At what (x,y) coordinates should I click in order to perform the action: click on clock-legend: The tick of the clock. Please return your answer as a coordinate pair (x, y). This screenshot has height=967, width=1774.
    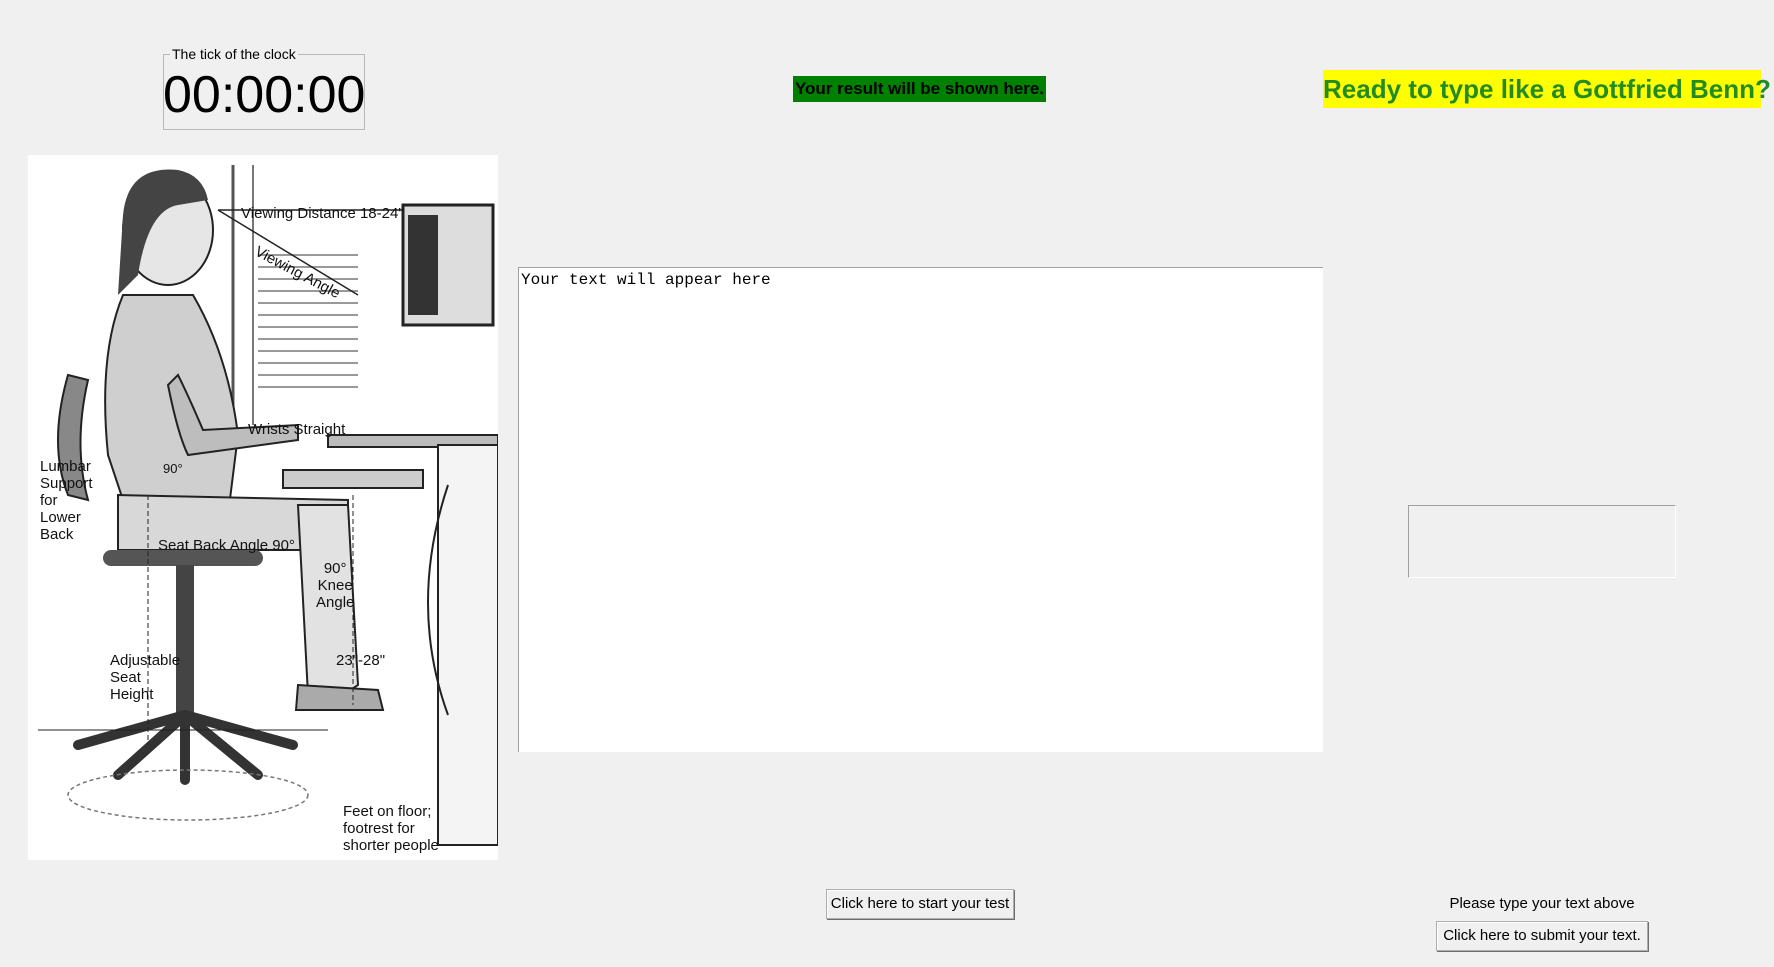
    Looking at the image, I should click on (234, 54).